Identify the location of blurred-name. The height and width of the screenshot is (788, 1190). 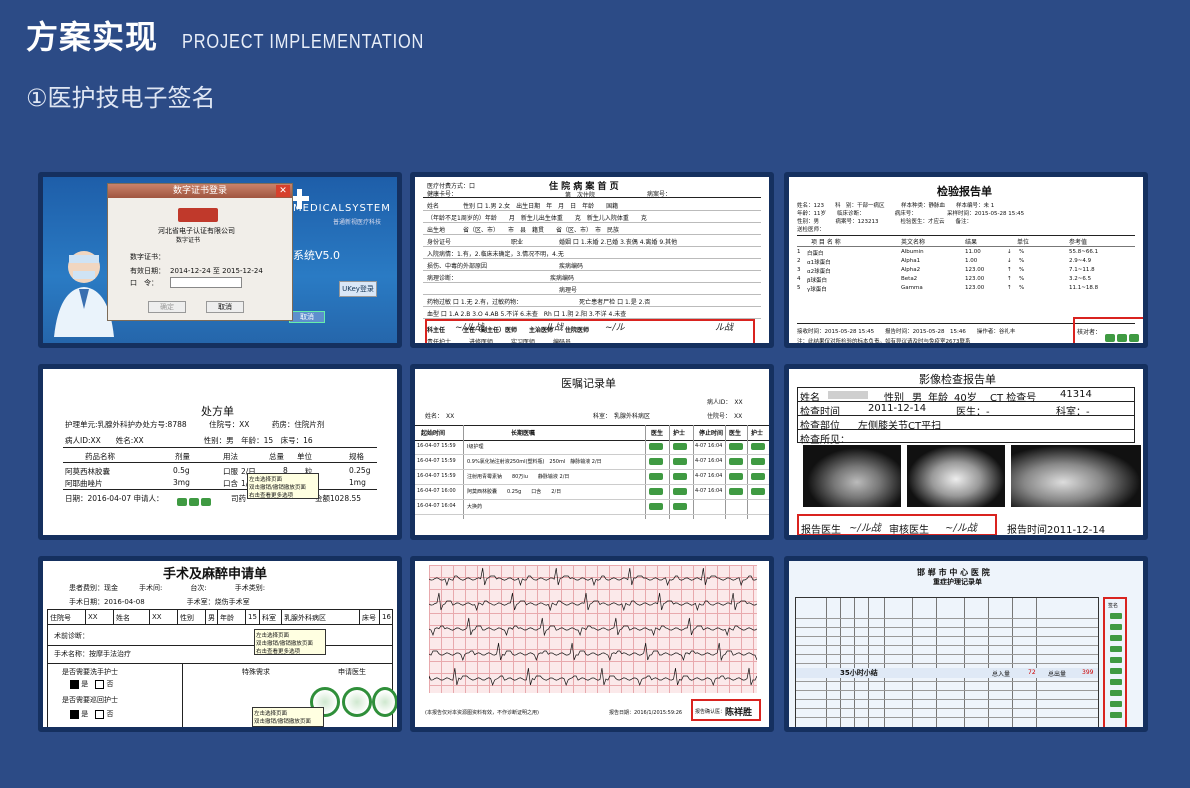
(848, 395).